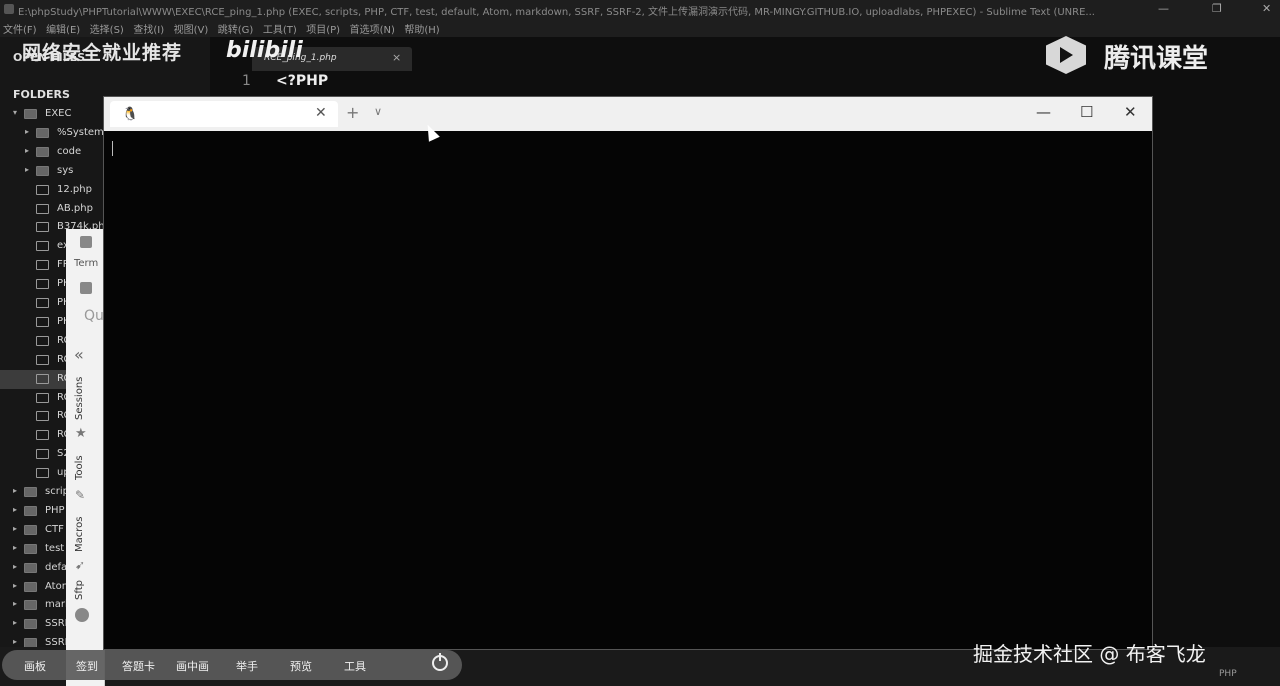  Describe the element at coordinates (301, 666) in the screenshot. I see `toolbar-preview: 预览` at that location.